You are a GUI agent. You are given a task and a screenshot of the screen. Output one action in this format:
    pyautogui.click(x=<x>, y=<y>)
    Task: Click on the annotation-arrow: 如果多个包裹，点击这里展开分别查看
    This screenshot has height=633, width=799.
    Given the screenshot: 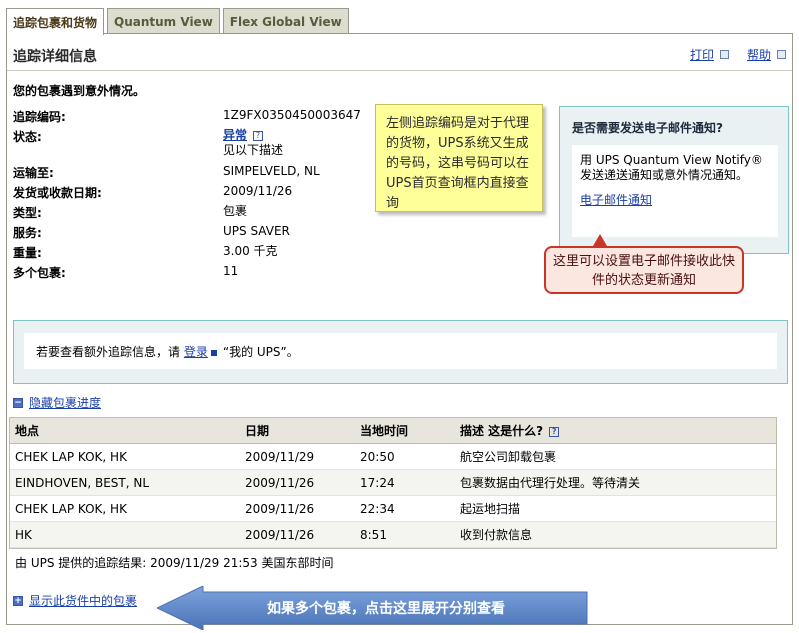 What is the action you would take?
    pyautogui.click(x=373, y=608)
    